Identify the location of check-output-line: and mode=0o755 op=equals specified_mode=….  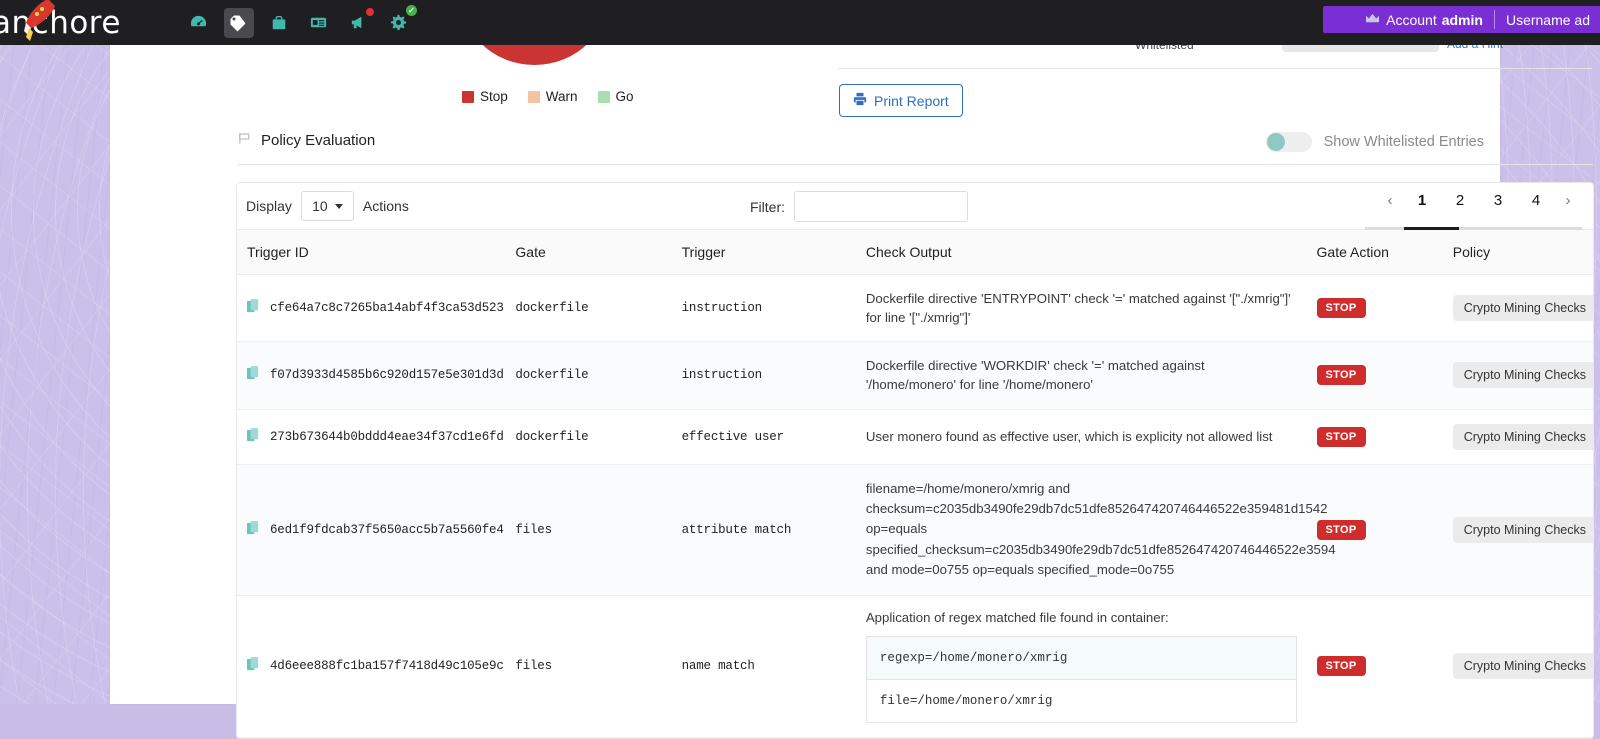
(1020, 570).